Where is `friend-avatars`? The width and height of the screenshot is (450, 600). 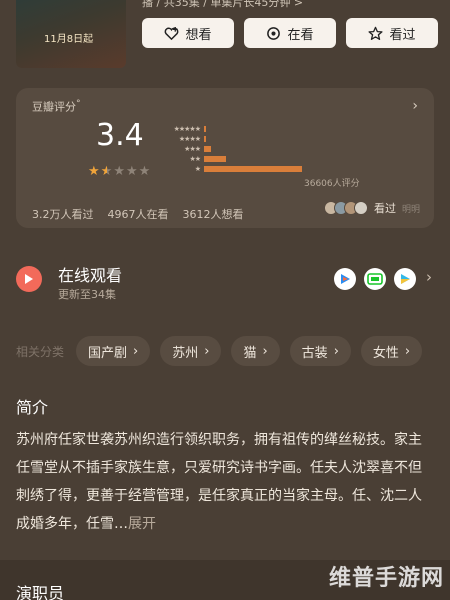
friend-avatars is located at coordinates (346, 208).